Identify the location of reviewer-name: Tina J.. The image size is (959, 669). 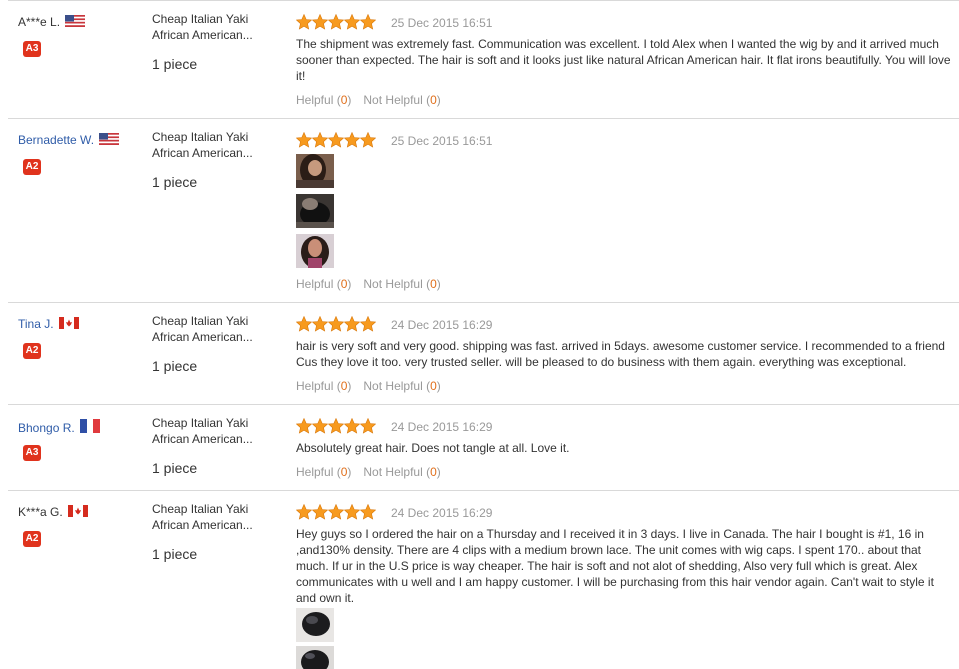
(36, 324).